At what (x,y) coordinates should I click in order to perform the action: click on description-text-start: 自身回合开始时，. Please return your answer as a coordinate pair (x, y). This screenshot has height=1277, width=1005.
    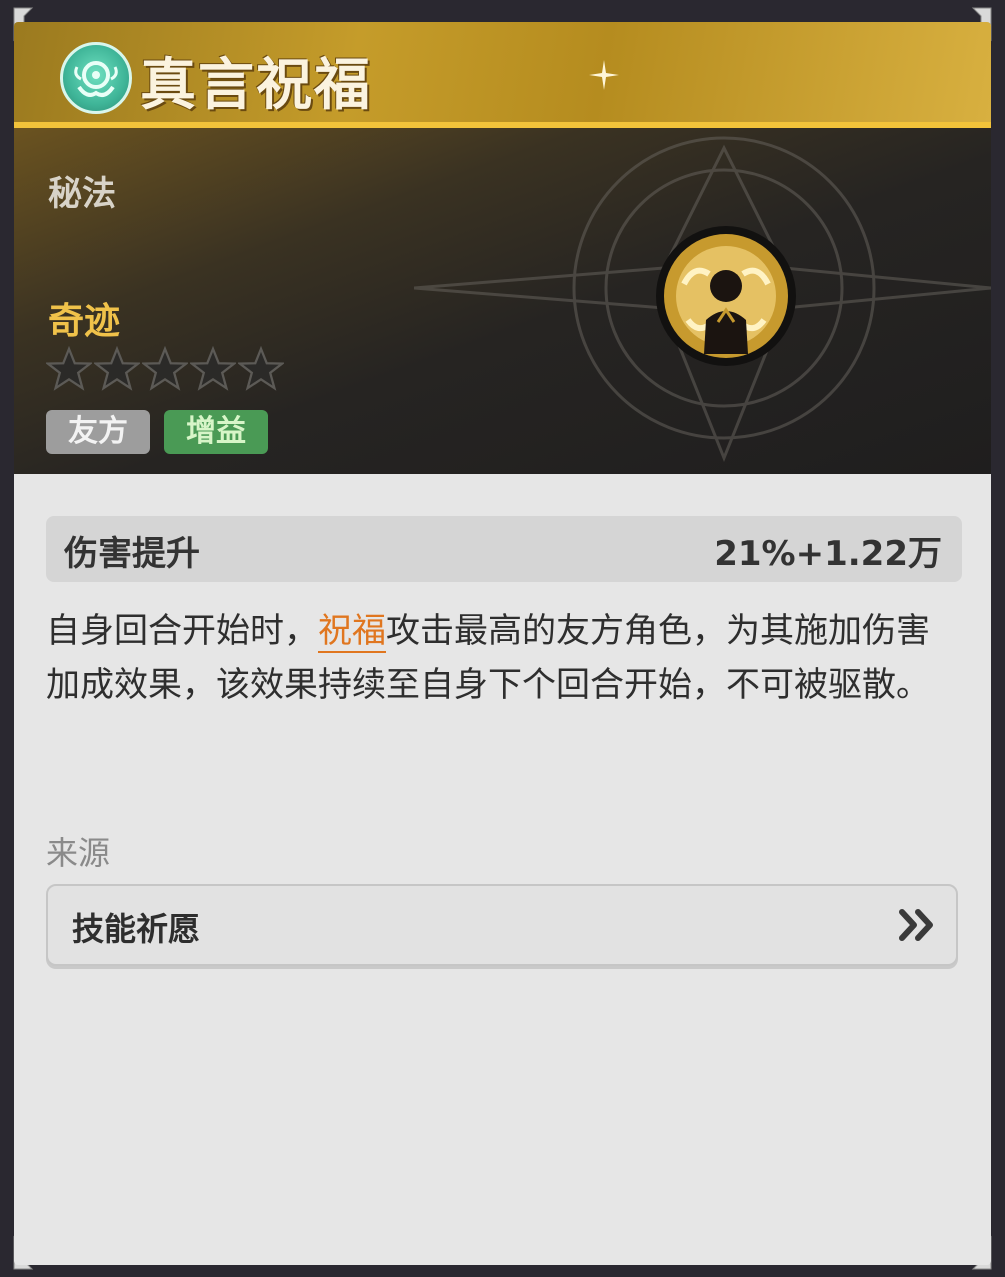
    Looking at the image, I should click on (182, 631).